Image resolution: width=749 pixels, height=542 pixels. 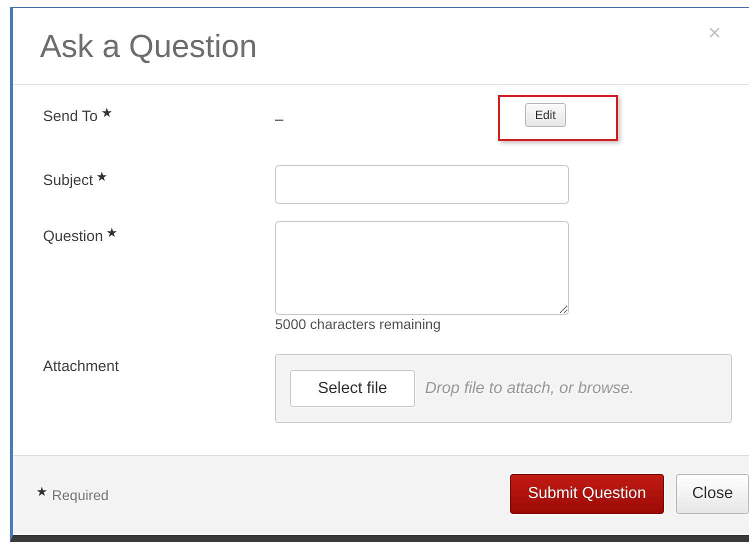 What do you see at coordinates (358, 324) in the screenshot?
I see `character-counter: 5000 characters remaining` at bounding box center [358, 324].